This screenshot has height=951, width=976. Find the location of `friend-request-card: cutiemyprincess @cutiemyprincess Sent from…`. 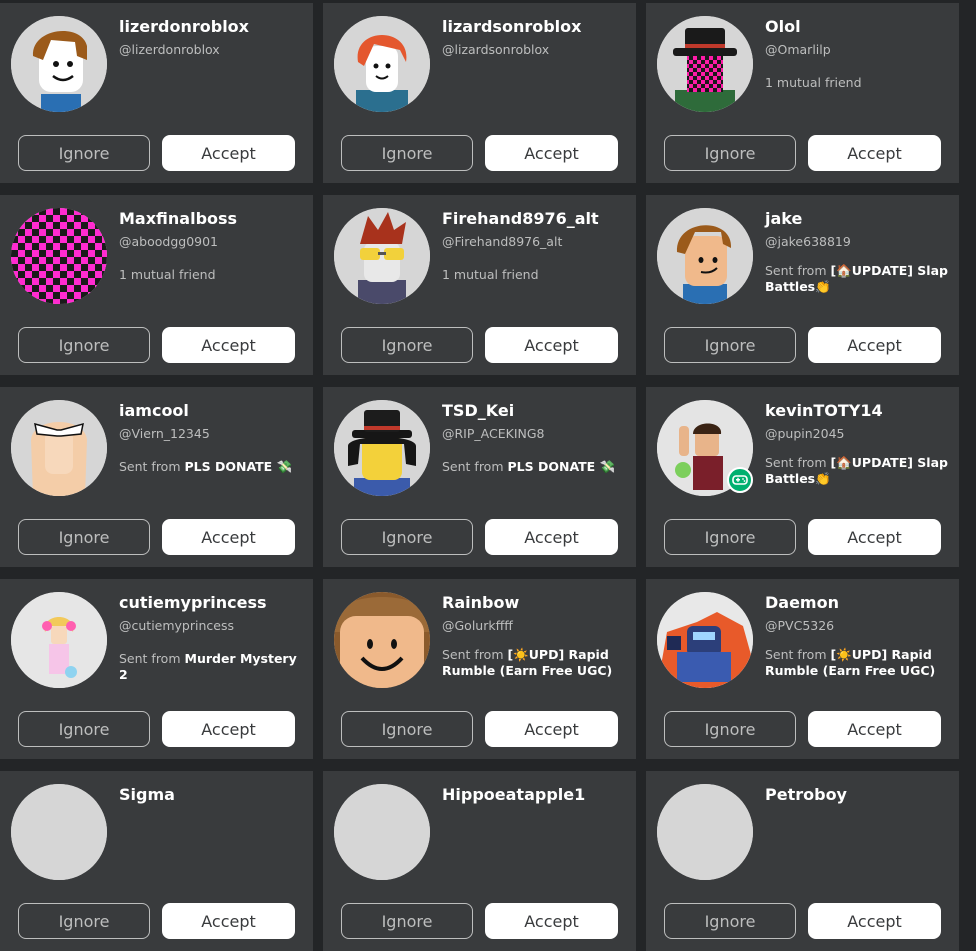

friend-request-card: cutiemyprincess @cutiemyprincess Sent from… is located at coordinates (156, 669).